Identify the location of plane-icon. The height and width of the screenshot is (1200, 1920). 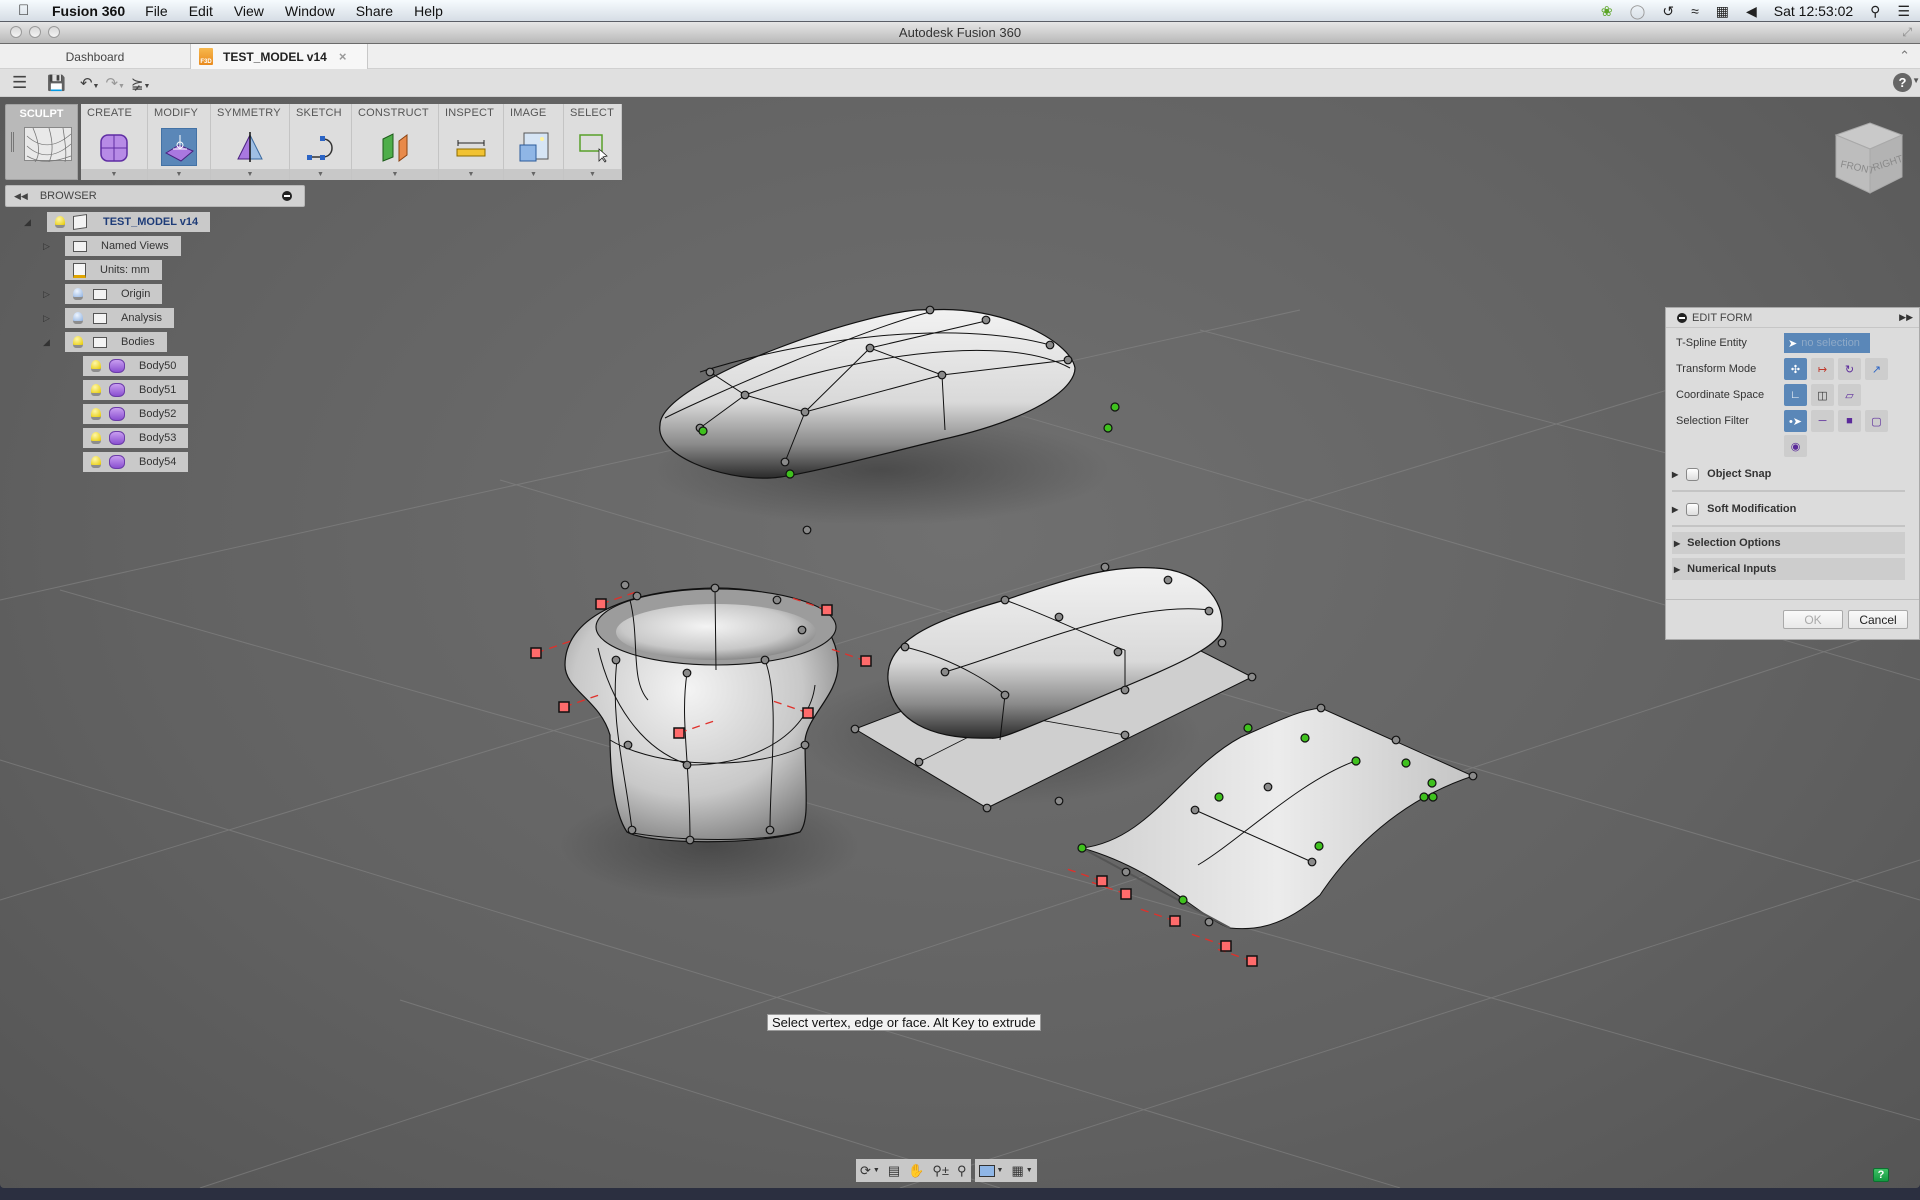
(395, 147).